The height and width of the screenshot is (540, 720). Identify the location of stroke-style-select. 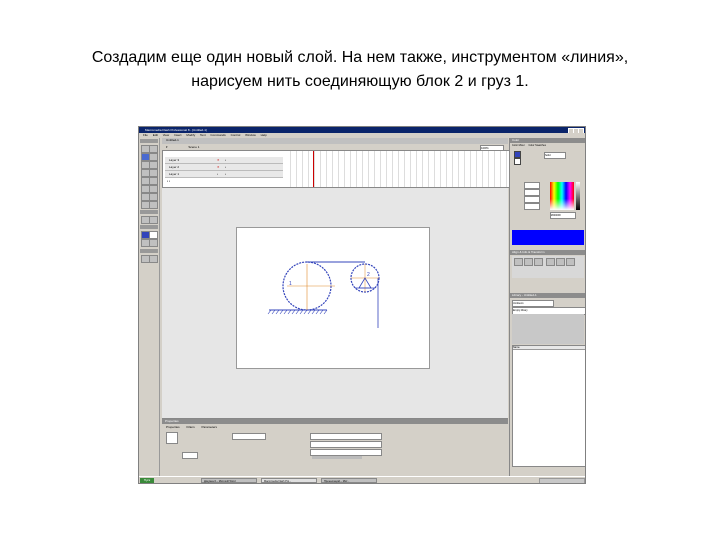
(249, 436).